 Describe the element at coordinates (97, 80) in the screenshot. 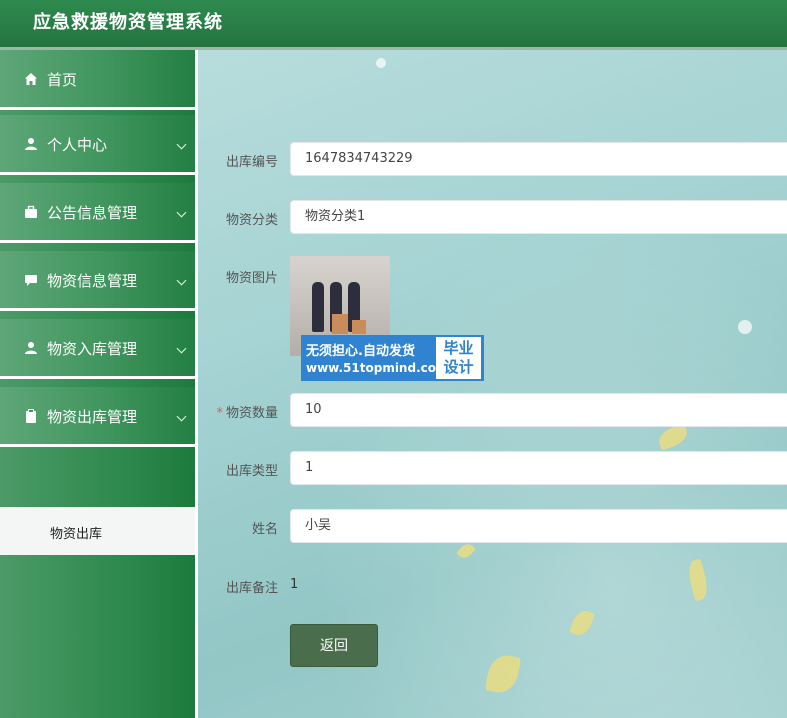

I see `sidebar-item-home: 首页` at that location.